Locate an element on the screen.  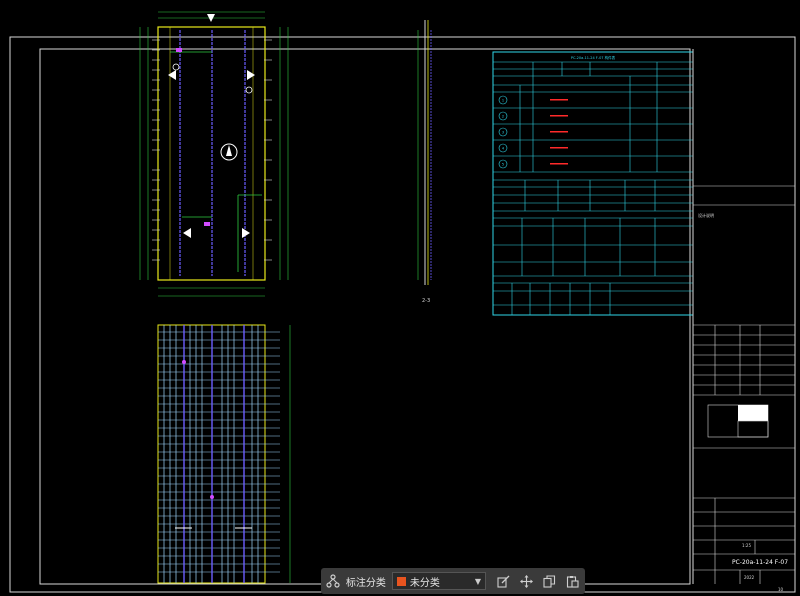
section-view: 2-3 is located at coordinates (424, 162).